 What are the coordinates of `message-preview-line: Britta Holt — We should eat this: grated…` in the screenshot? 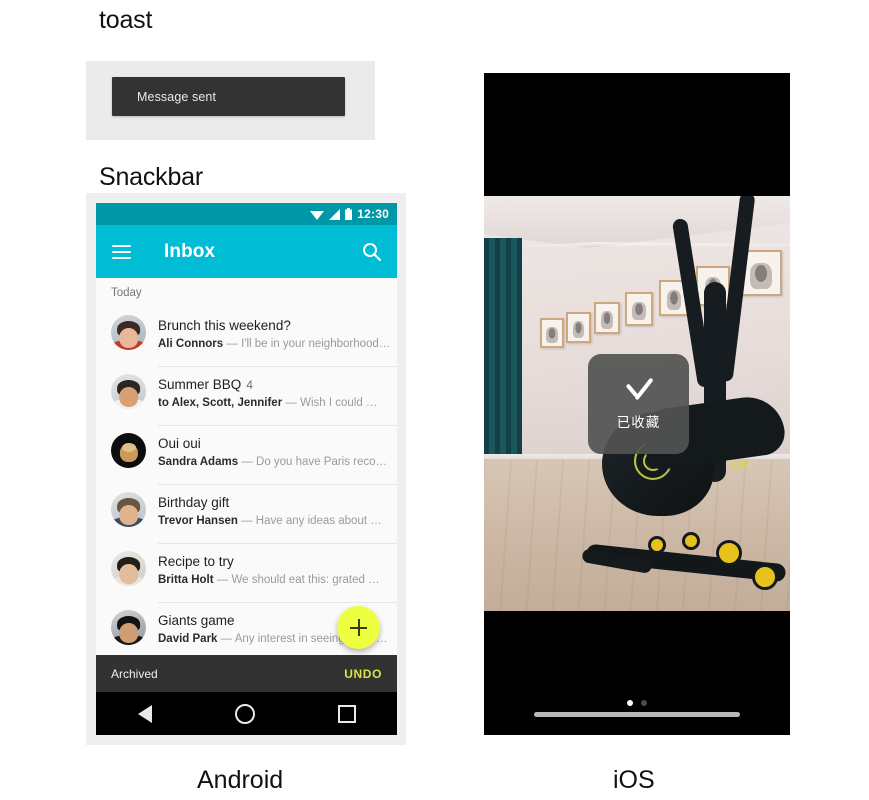 It's located at (274, 580).